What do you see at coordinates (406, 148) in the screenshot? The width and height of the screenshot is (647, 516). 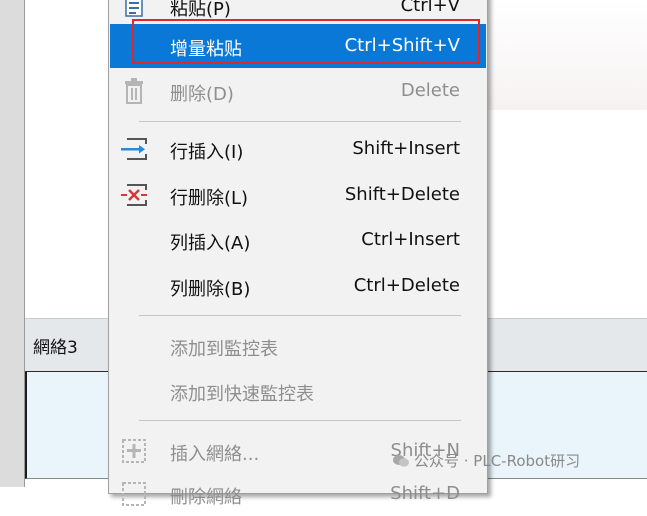 I see `menu-item-shortcut: Shift+Insert` at bounding box center [406, 148].